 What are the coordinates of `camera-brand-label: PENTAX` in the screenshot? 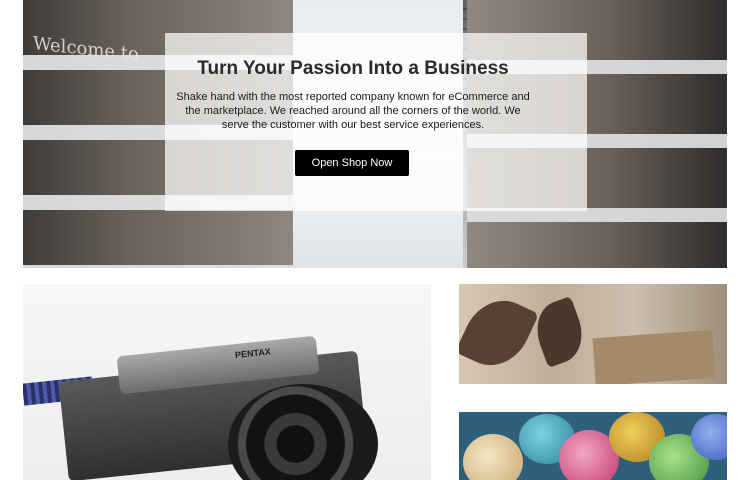 It's located at (253, 353).